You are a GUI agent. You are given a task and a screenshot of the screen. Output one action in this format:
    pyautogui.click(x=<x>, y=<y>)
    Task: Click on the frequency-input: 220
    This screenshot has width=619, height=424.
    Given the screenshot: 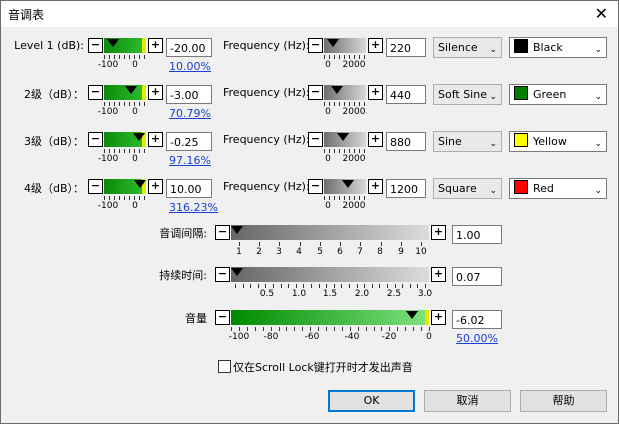 What is the action you would take?
    pyautogui.click(x=406, y=47)
    